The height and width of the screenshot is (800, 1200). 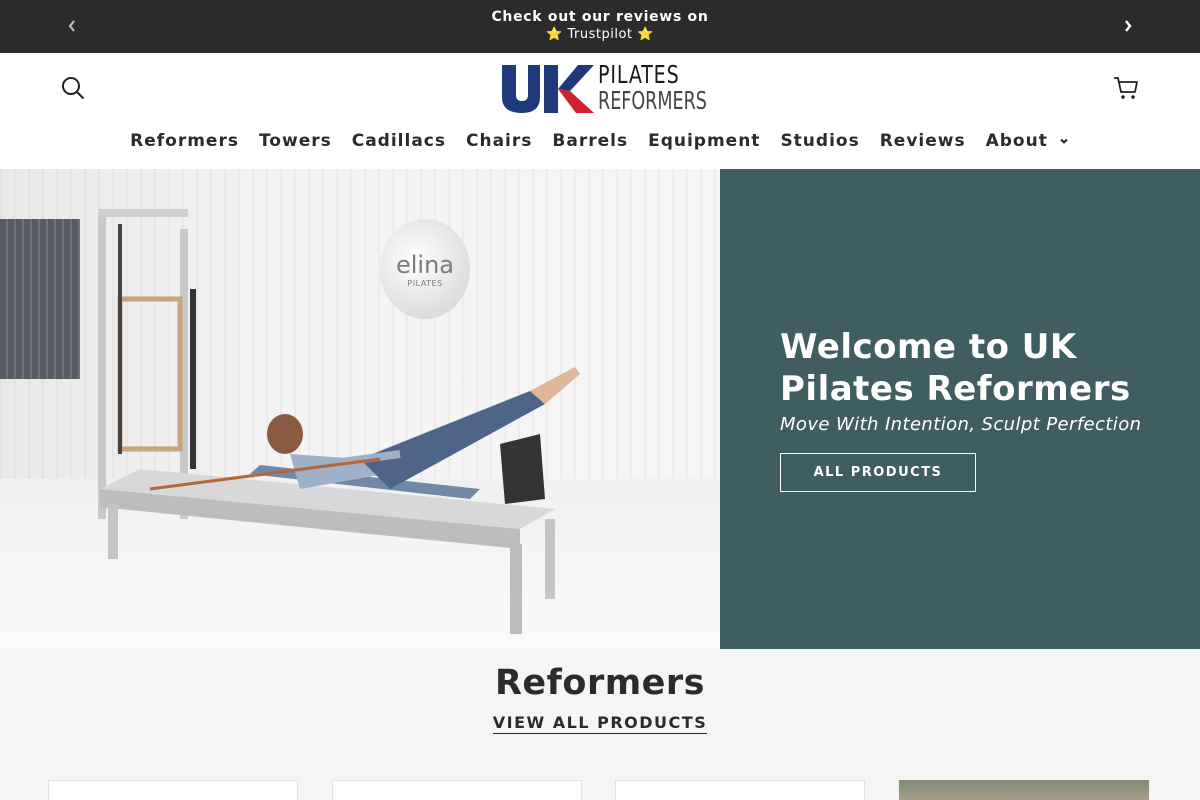 I want to click on chevron-down-icon, so click(x=1064, y=141).